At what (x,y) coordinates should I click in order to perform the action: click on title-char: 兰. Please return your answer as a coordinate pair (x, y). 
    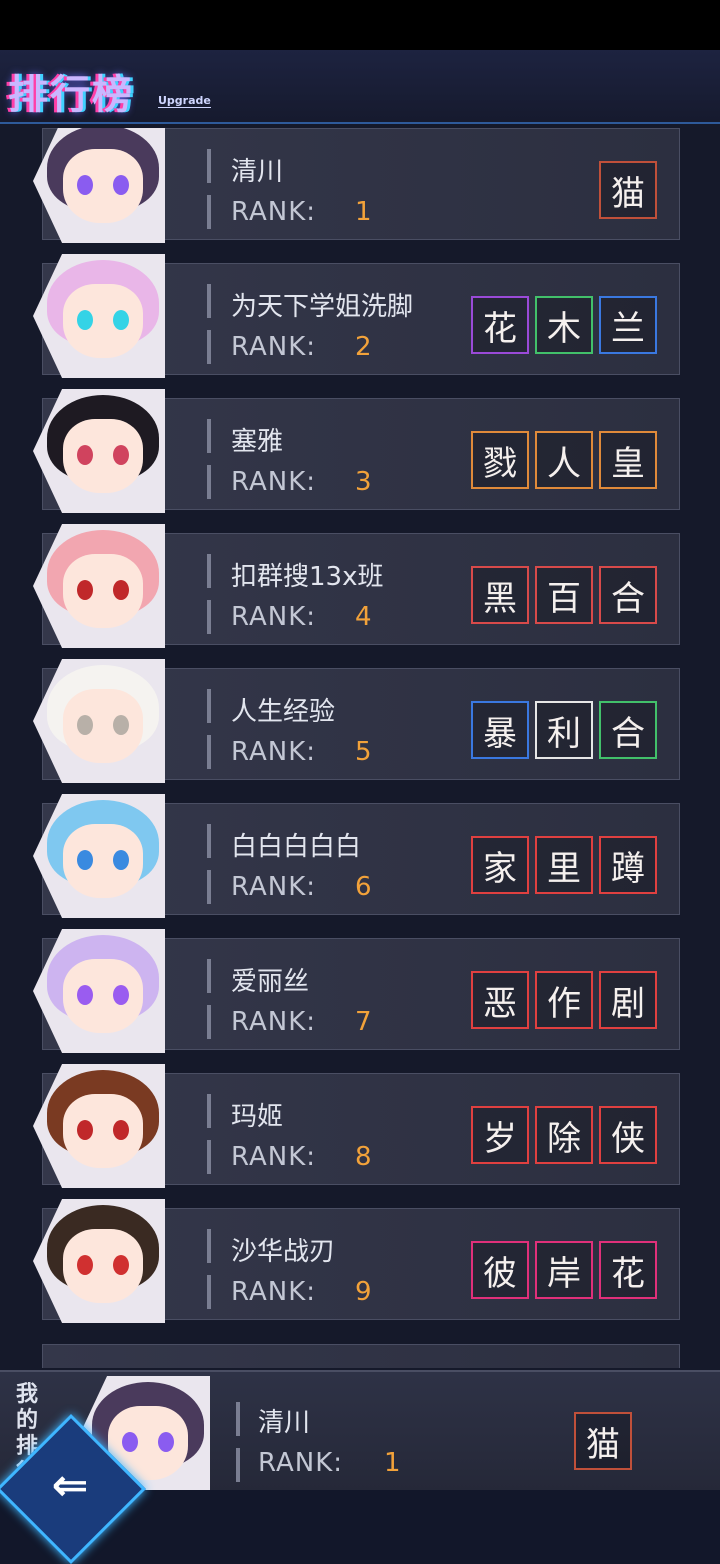
    Looking at the image, I should click on (628, 325).